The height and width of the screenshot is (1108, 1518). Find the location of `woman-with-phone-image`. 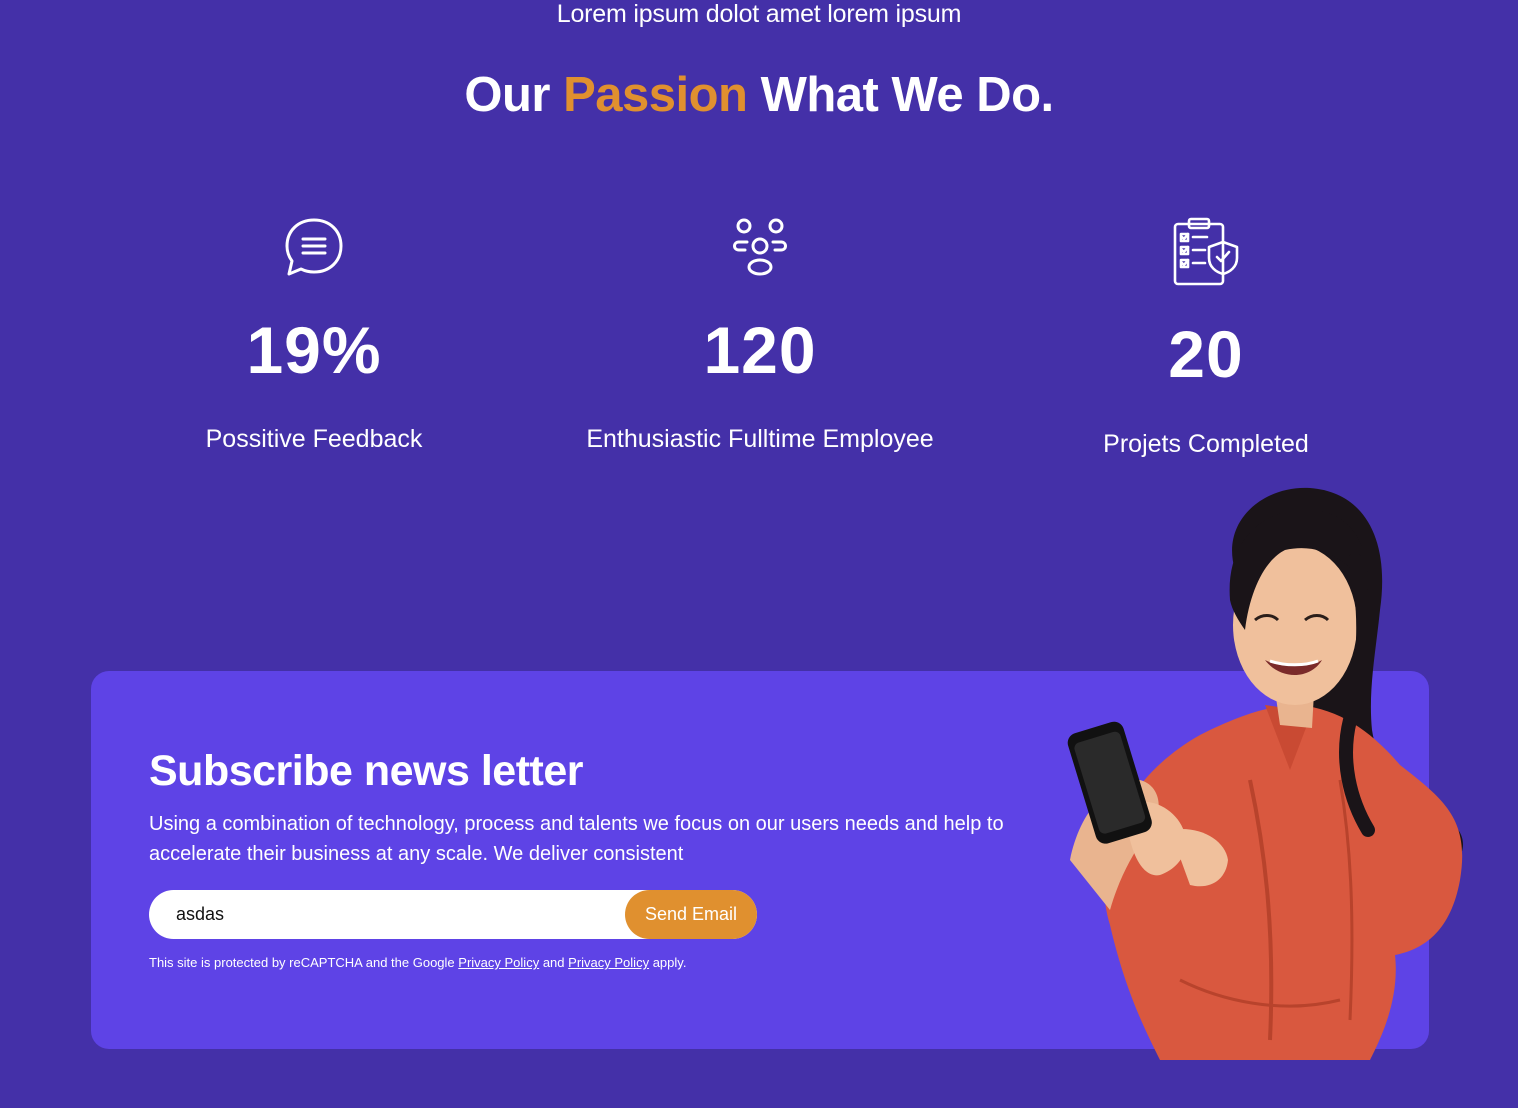

woman-with-phone-image is located at coordinates (1265, 770).